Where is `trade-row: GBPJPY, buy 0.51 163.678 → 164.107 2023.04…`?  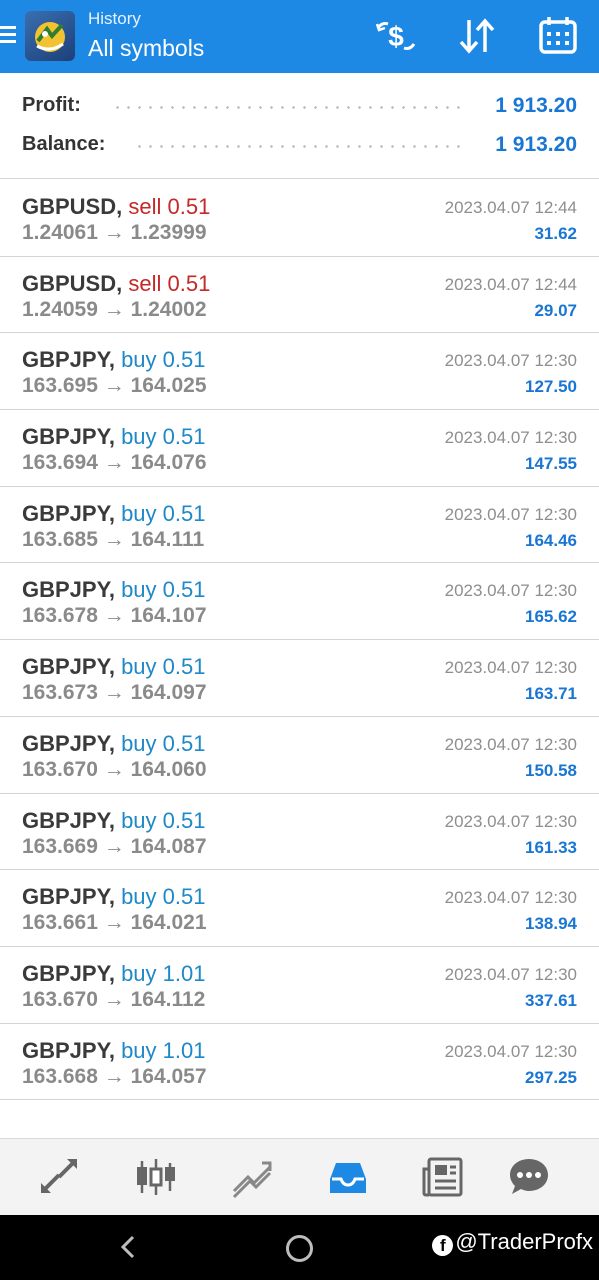
trade-row: GBPJPY, buy 0.51 163.678 → 164.107 2023.04… is located at coordinates (299, 602).